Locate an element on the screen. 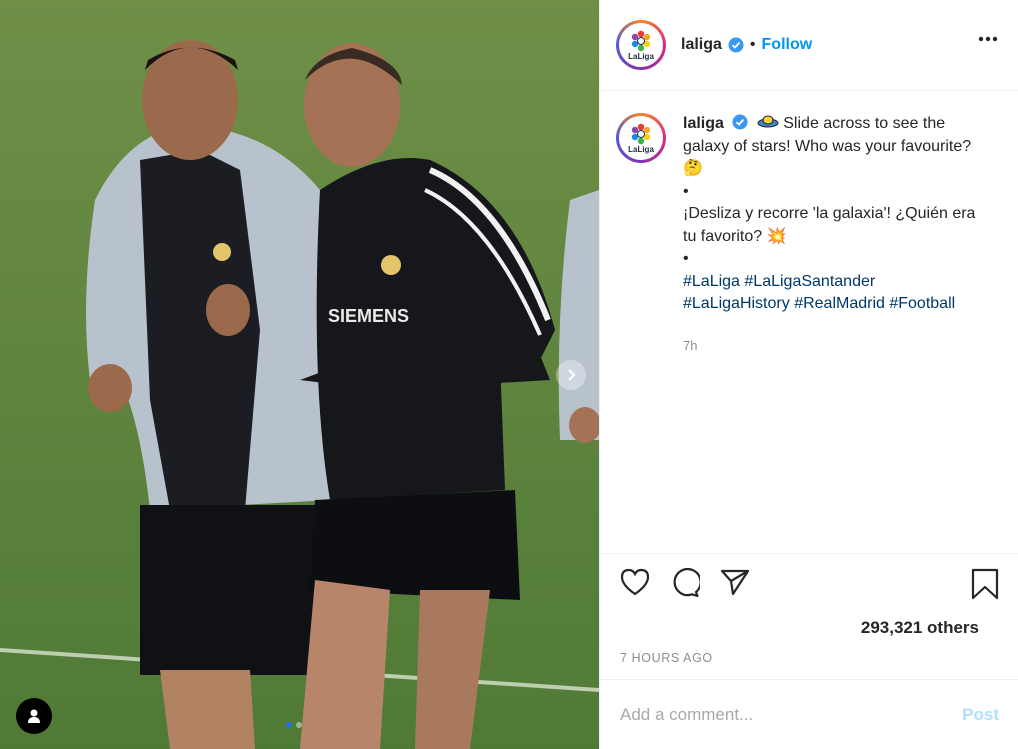 This screenshot has height=749, width=1018. add-comment-bar: Post is located at coordinates (809, 714).